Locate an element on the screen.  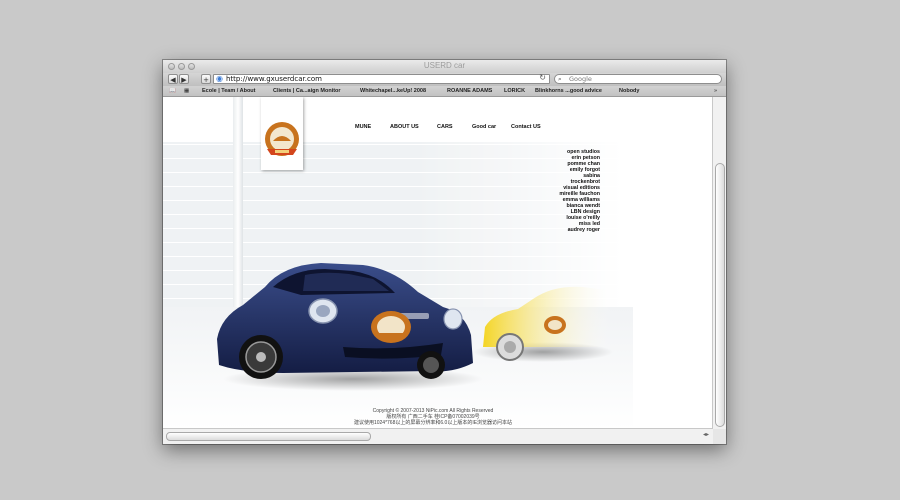
search-icon: ⌕ is located at coordinates (560, 79).